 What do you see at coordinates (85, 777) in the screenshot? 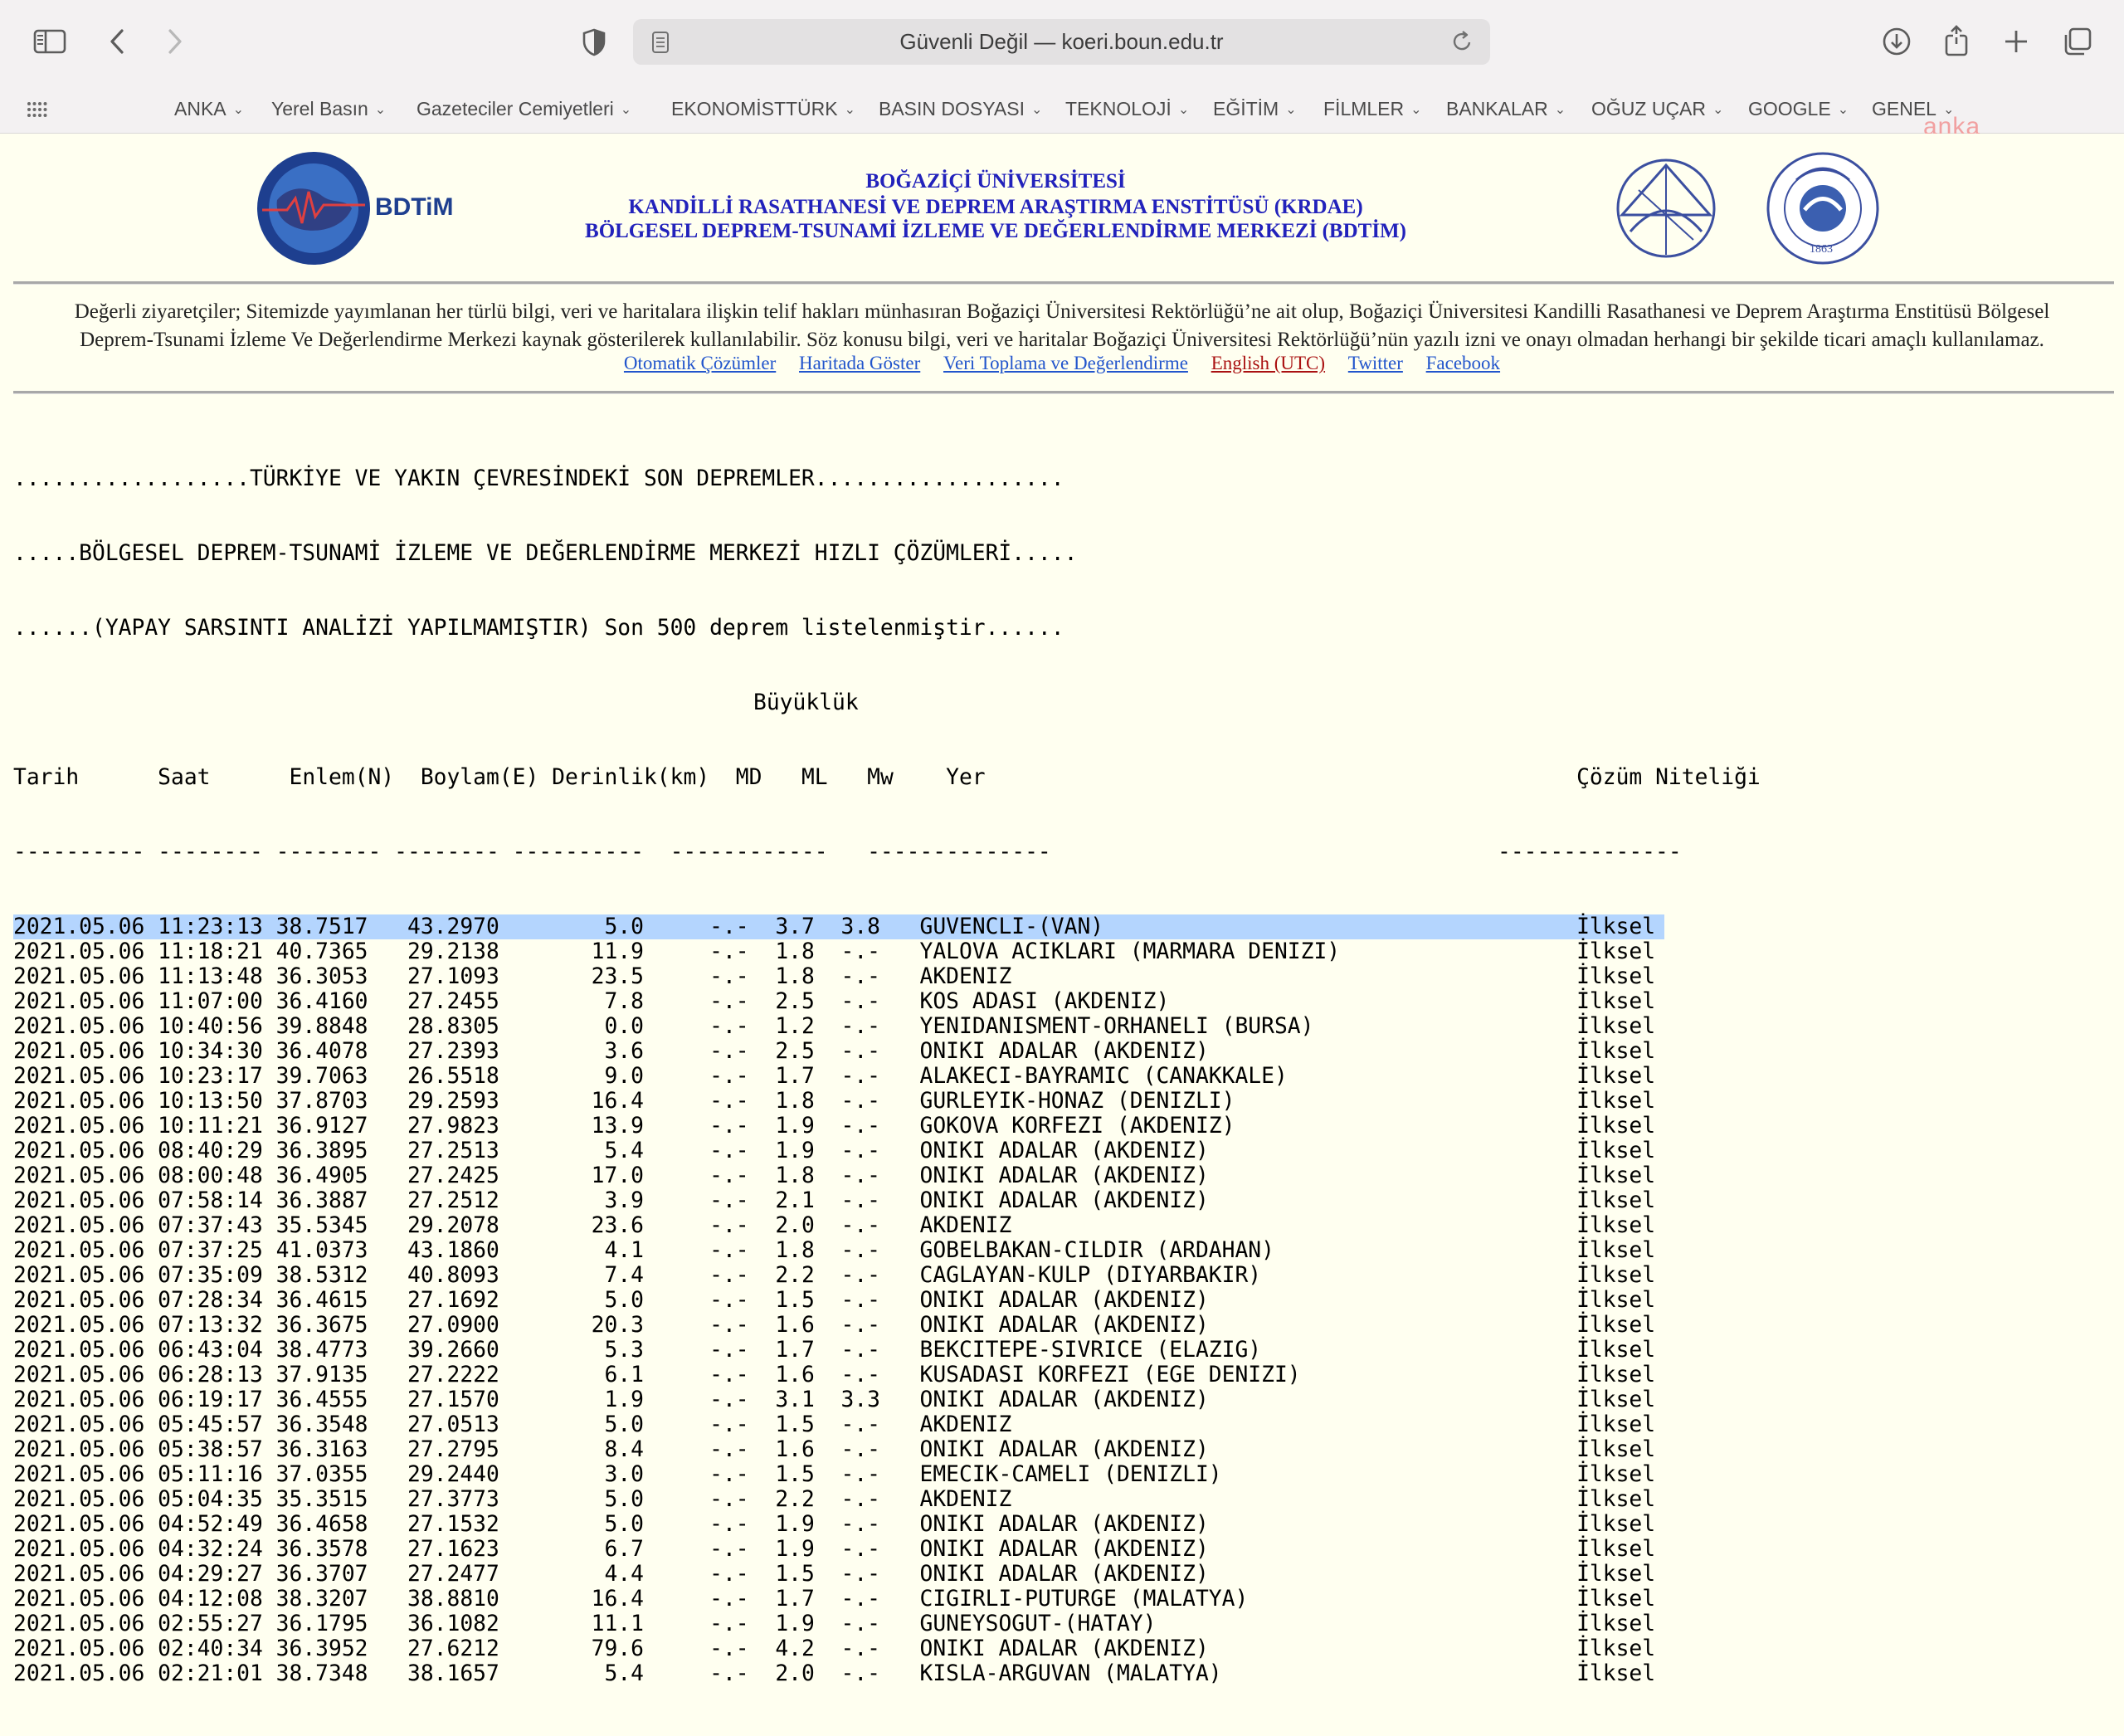
I see `col-date: Tarih` at bounding box center [85, 777].